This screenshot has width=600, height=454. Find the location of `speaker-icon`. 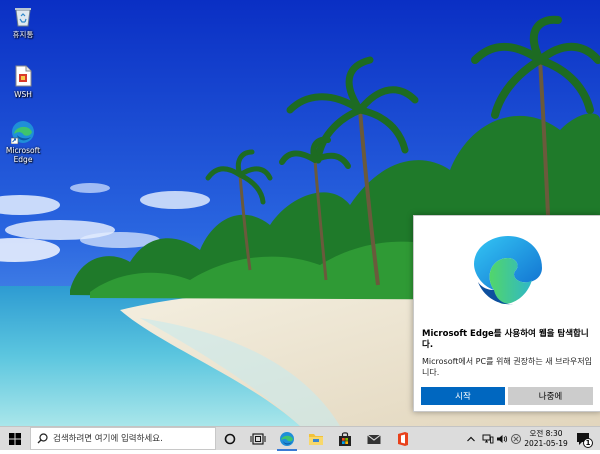

speaker-icon is located at coordinates (502, 439).